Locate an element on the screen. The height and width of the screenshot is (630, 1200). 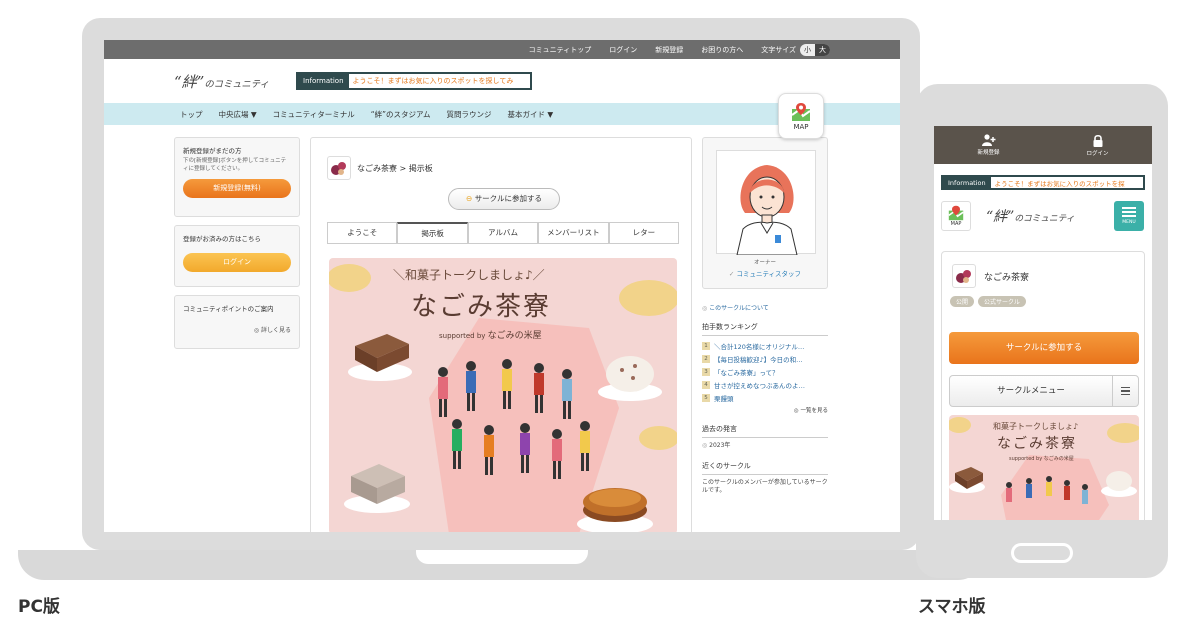
font-size-switcher: 文字サイズ 小 大 is located at coordinates (795, 49).